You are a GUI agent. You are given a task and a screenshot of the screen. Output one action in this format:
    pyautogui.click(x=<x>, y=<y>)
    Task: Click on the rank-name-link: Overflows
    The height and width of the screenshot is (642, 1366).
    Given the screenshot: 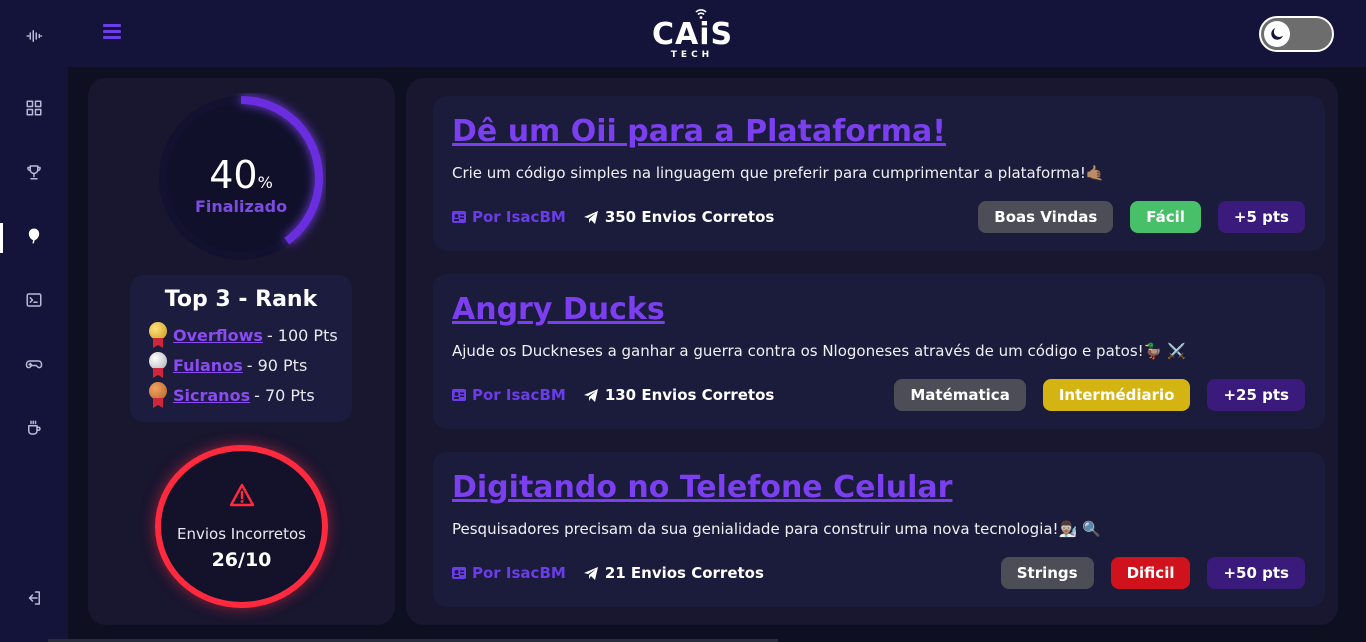 What is the action you would take?
    pyautogui.click(x=218, y=335)
    